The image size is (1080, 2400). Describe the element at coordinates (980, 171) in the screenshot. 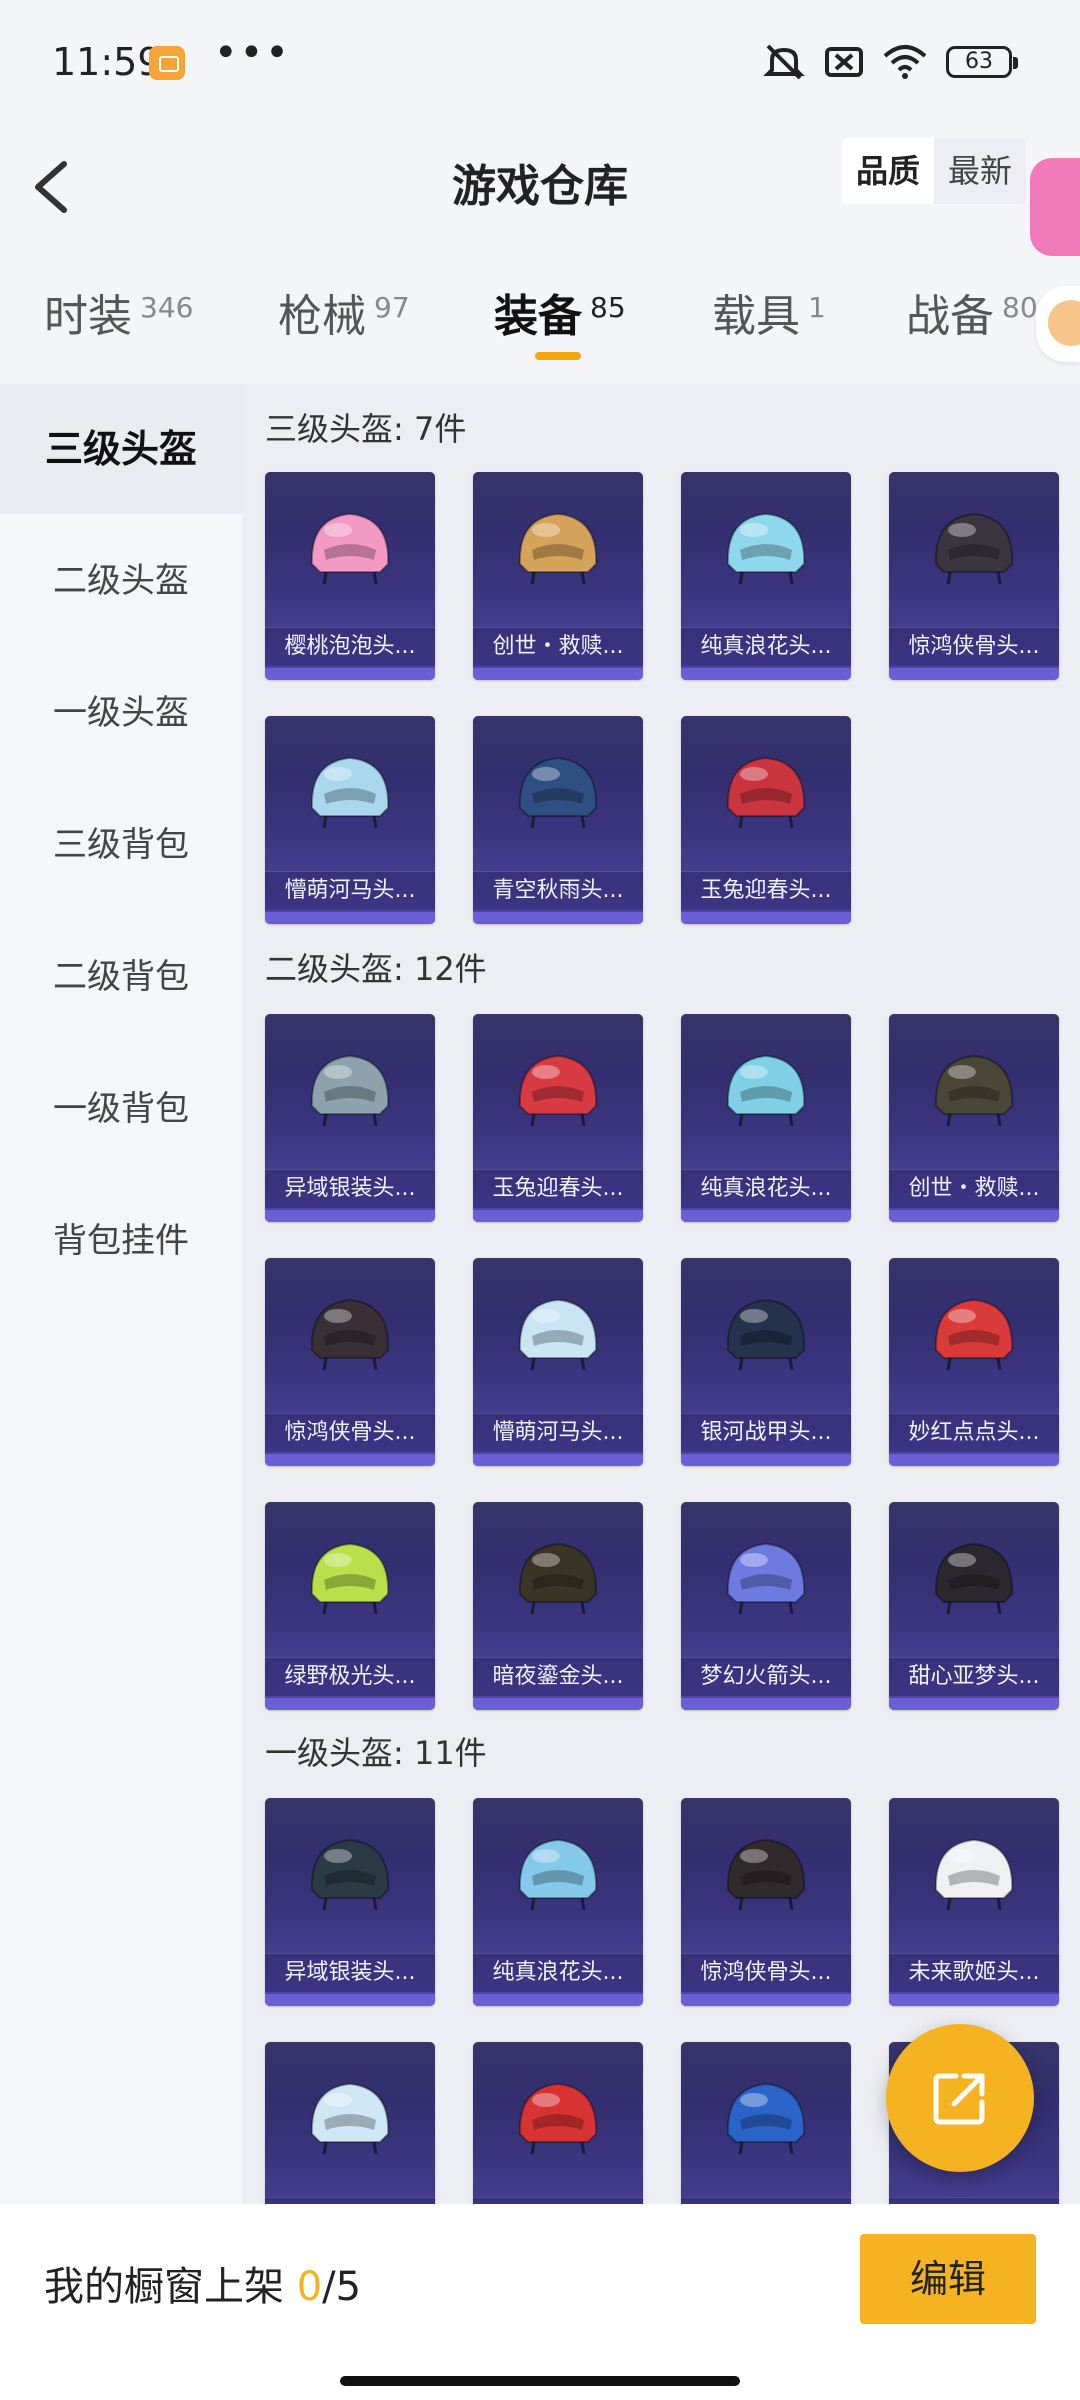

I see `sort-newest-option: 最新` at that location.